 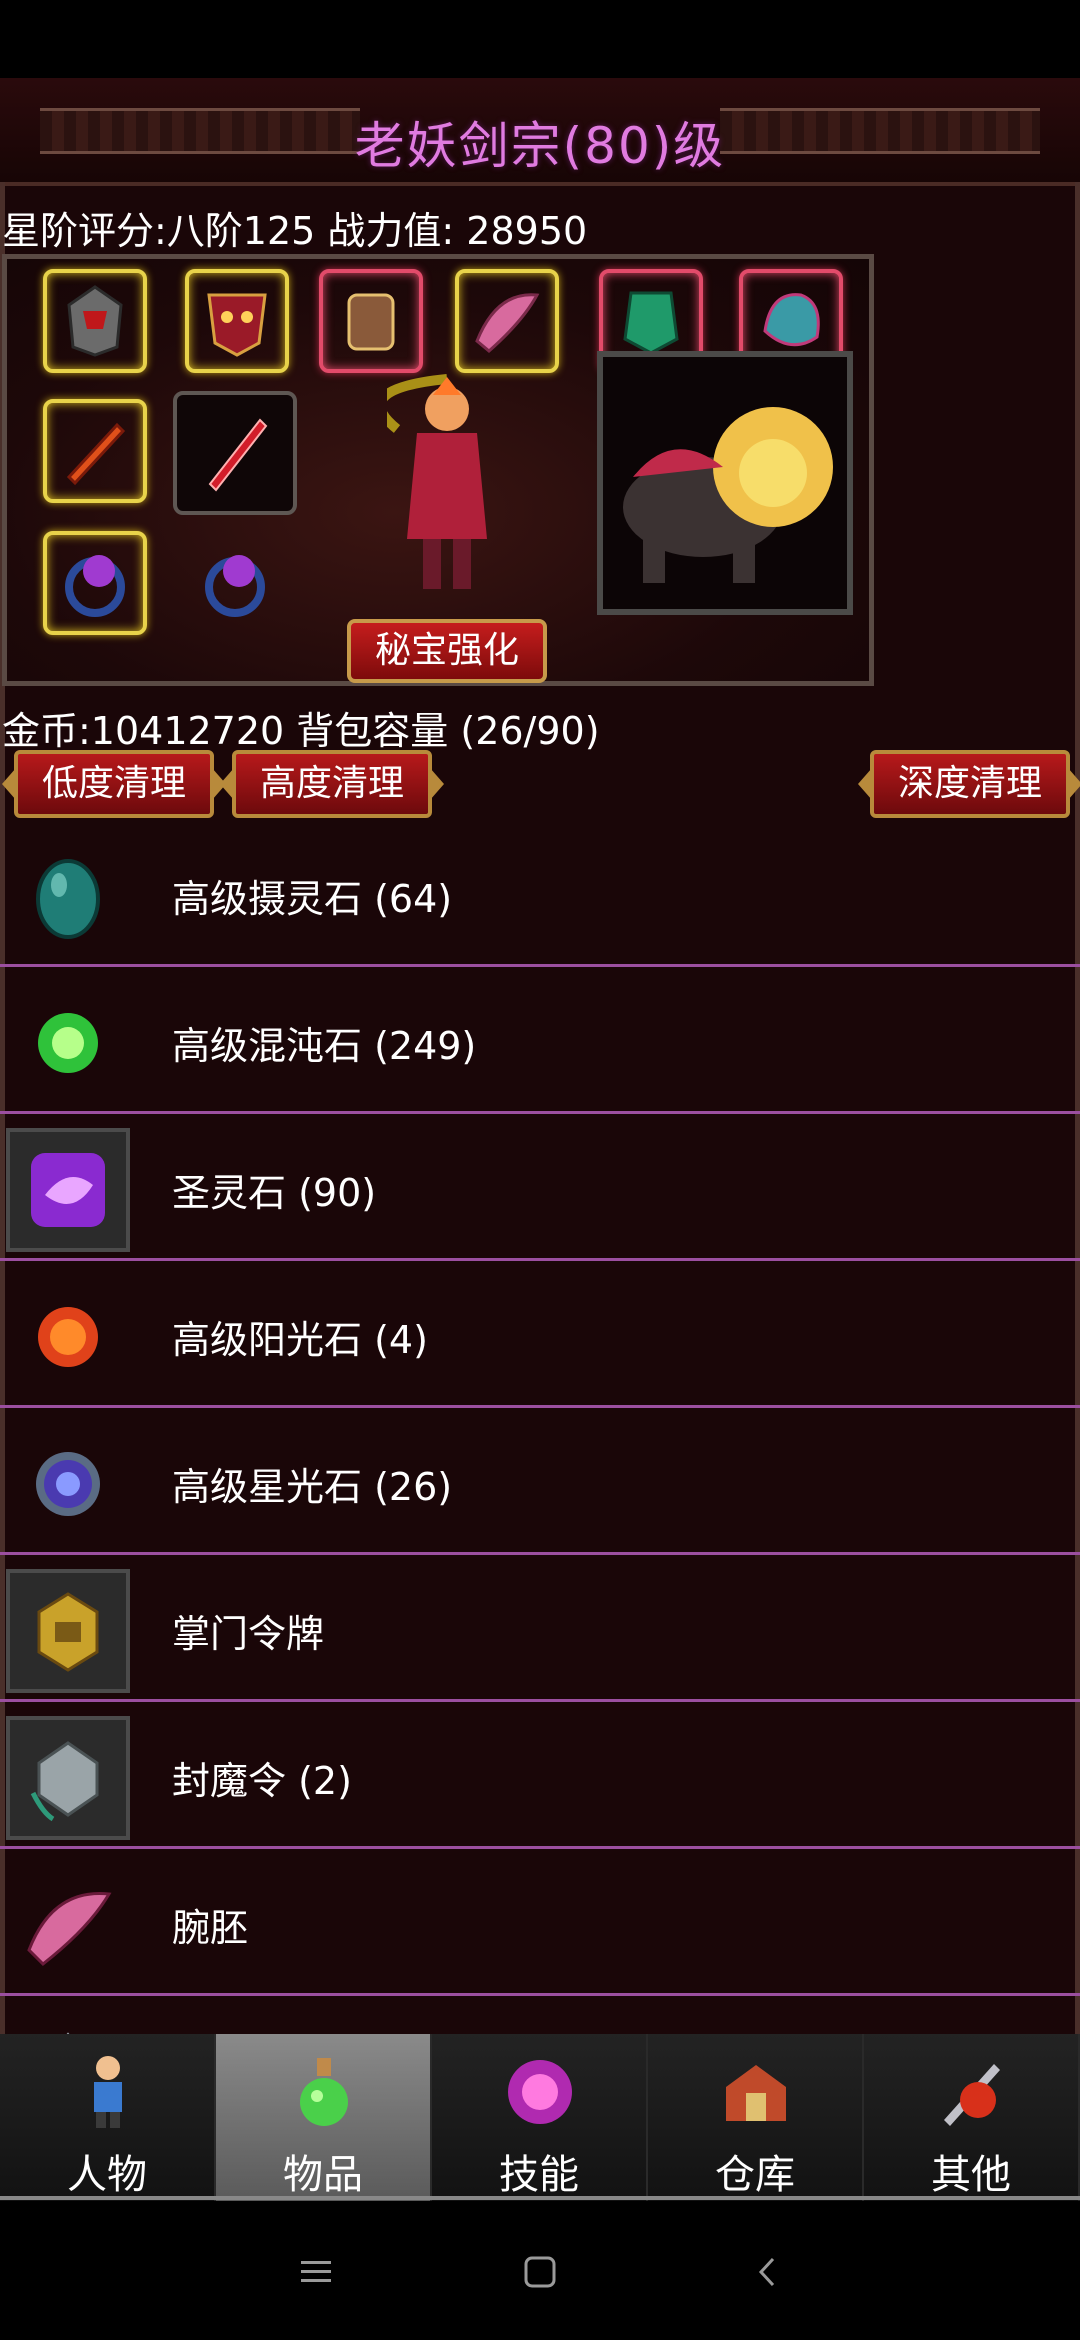 I want to click on list-item: 高级阳光石 (4), so click(x=540, y=1334).